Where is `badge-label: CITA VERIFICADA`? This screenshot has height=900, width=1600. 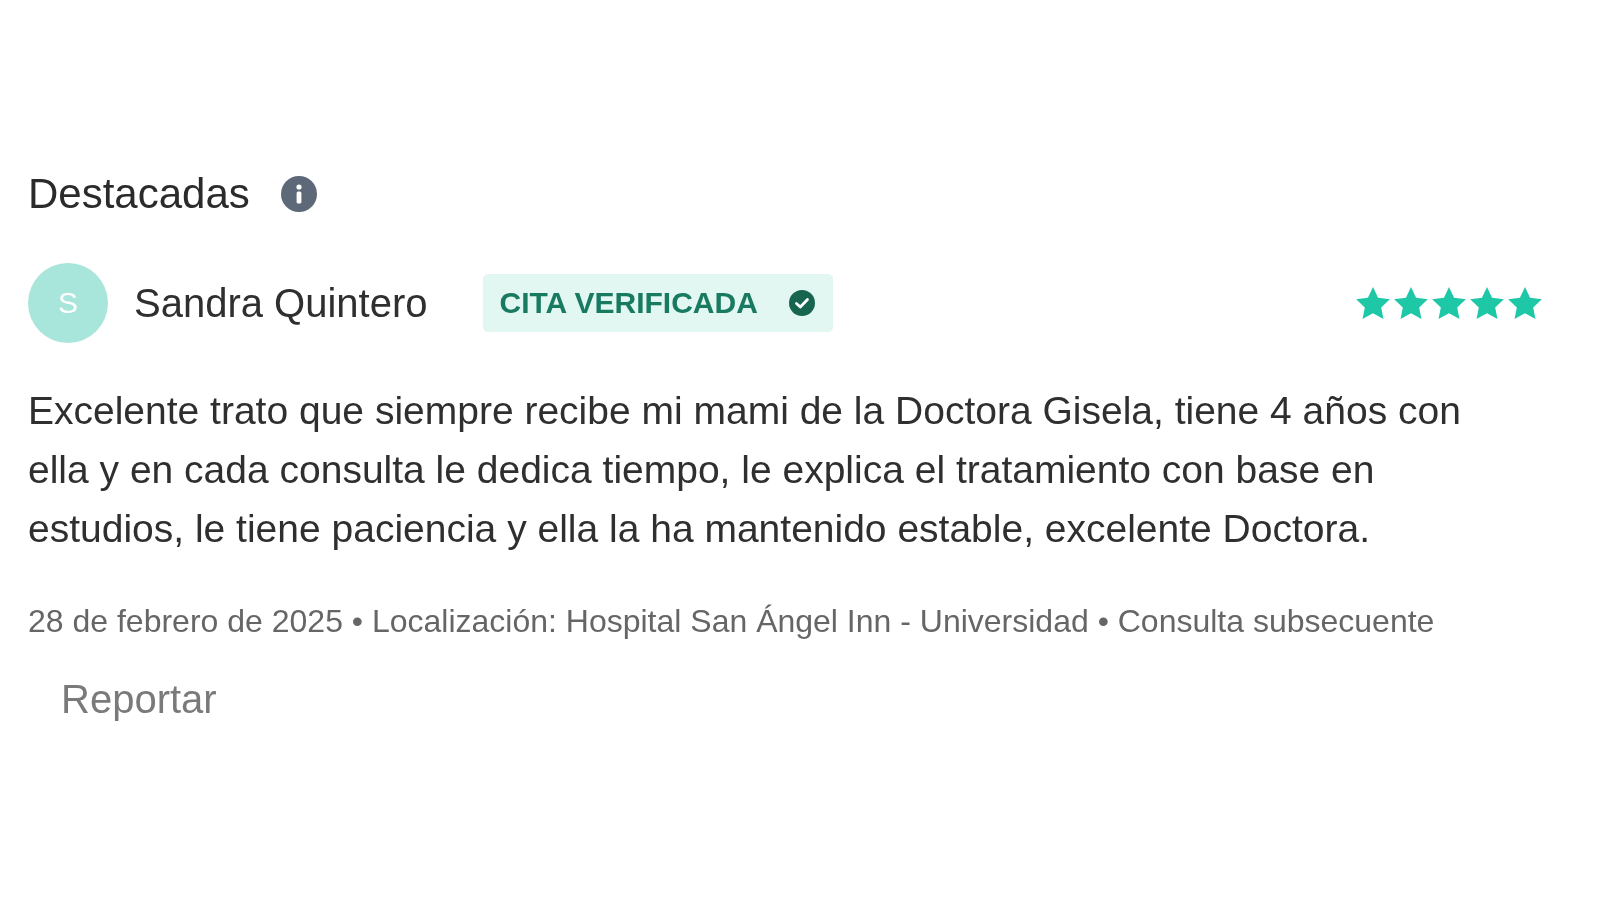
badge-label: CITA VERIFICADA is located at coordinates (628, 303).